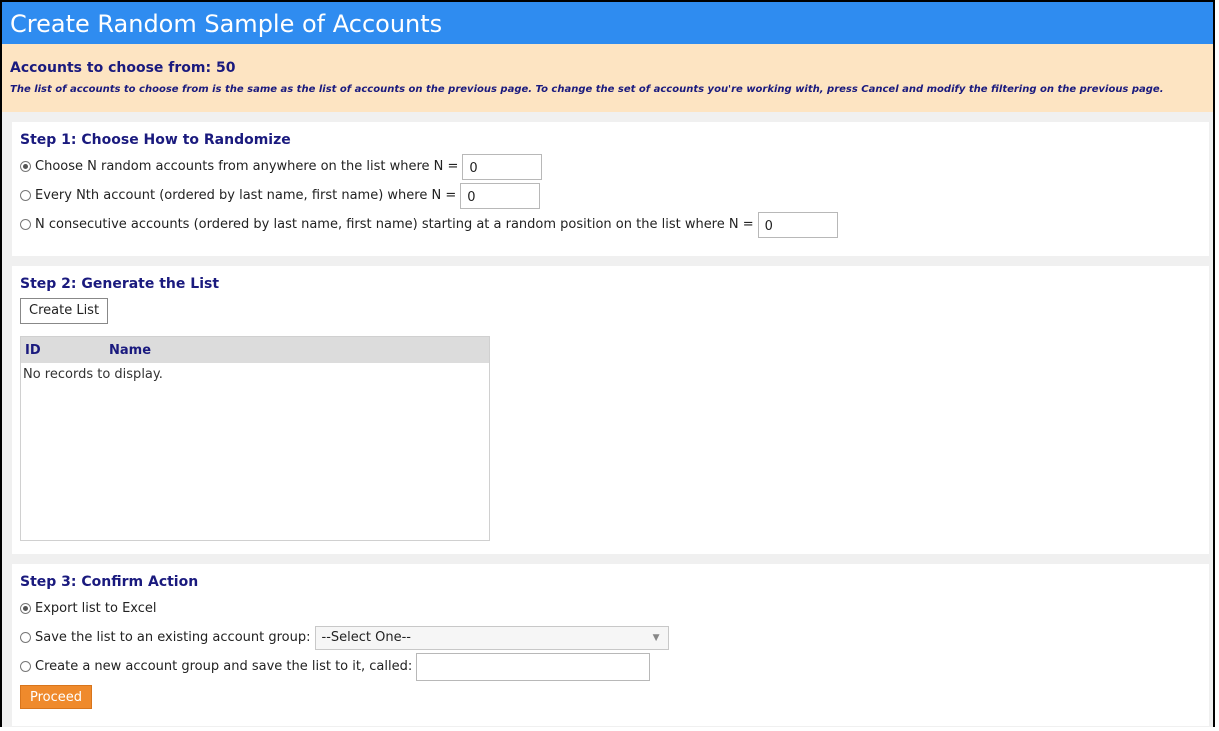  What do you see at coordinates (610, 608) in the screenshot?
I see `step3-option-export: Export list to Excel` at bounding box center [610, 608].